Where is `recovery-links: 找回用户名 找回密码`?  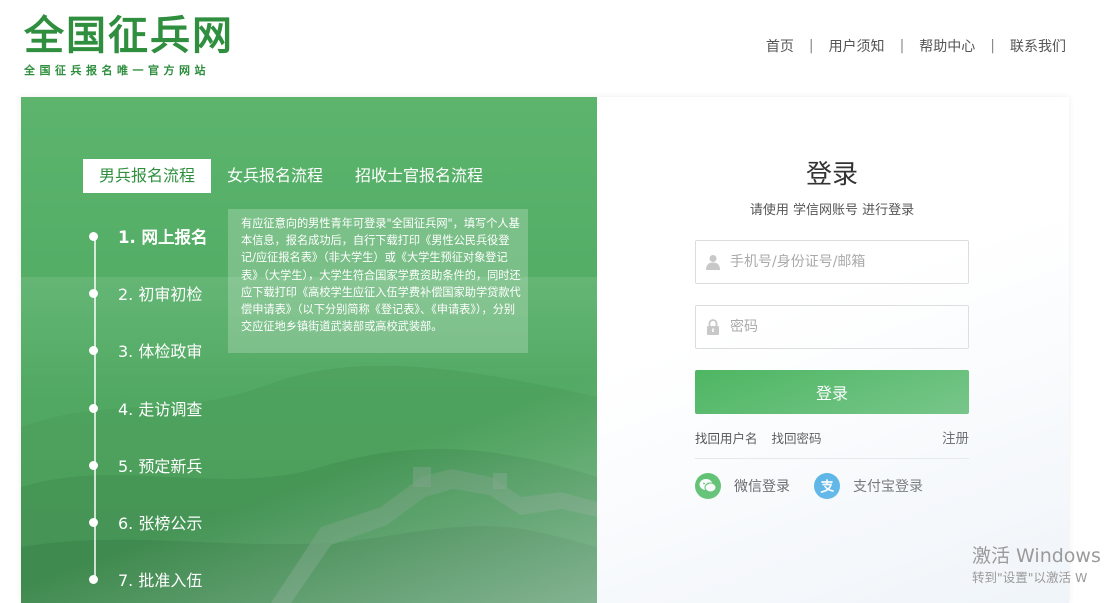
recovery-links: 找回用户名 找回密码 is located at coordinates (758, 437).